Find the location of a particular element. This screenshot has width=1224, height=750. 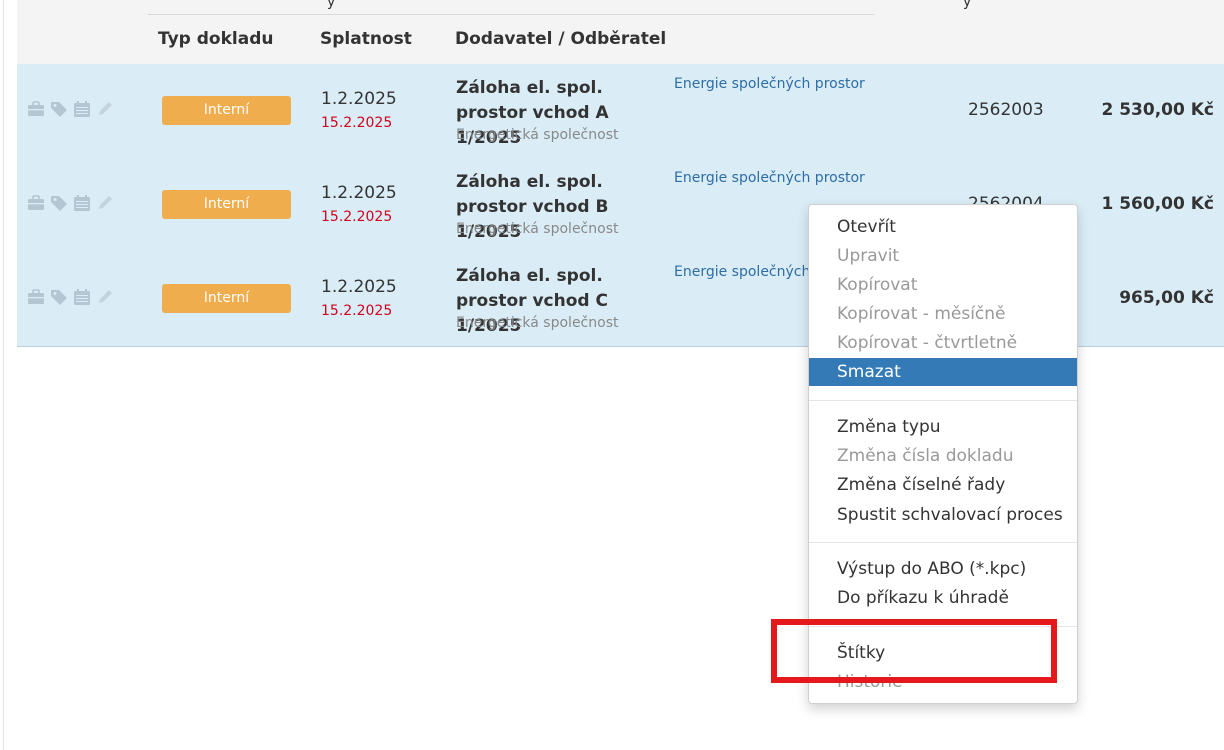

menu-item-zmena-ciselne-rady: Změna číselné řady is located at coordinates (943, 485).